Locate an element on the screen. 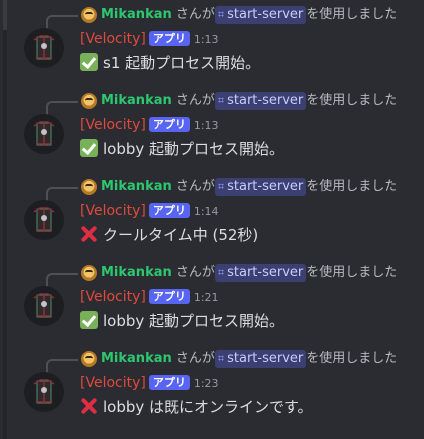  message-header: [Velocity] アプリ 1:21 is located at coordinates (149, 297).